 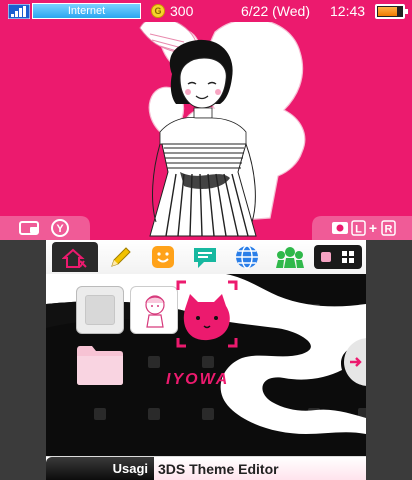 What do you see at coordinates (182, 11) in the screenshot?
I see `play-coin-count: 300` at bounding box center [182, 11].